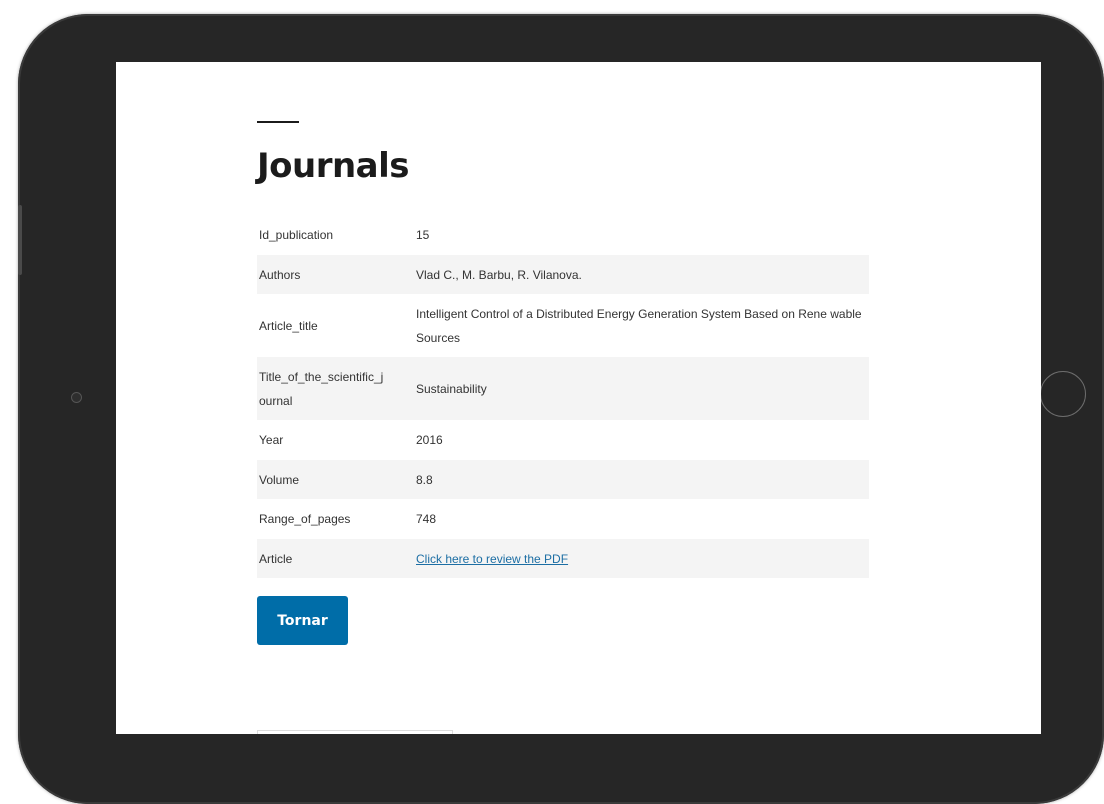  Describe the element at coordinates (1063, 394) in the screenshot. I see `tablet-home-button` at that location.